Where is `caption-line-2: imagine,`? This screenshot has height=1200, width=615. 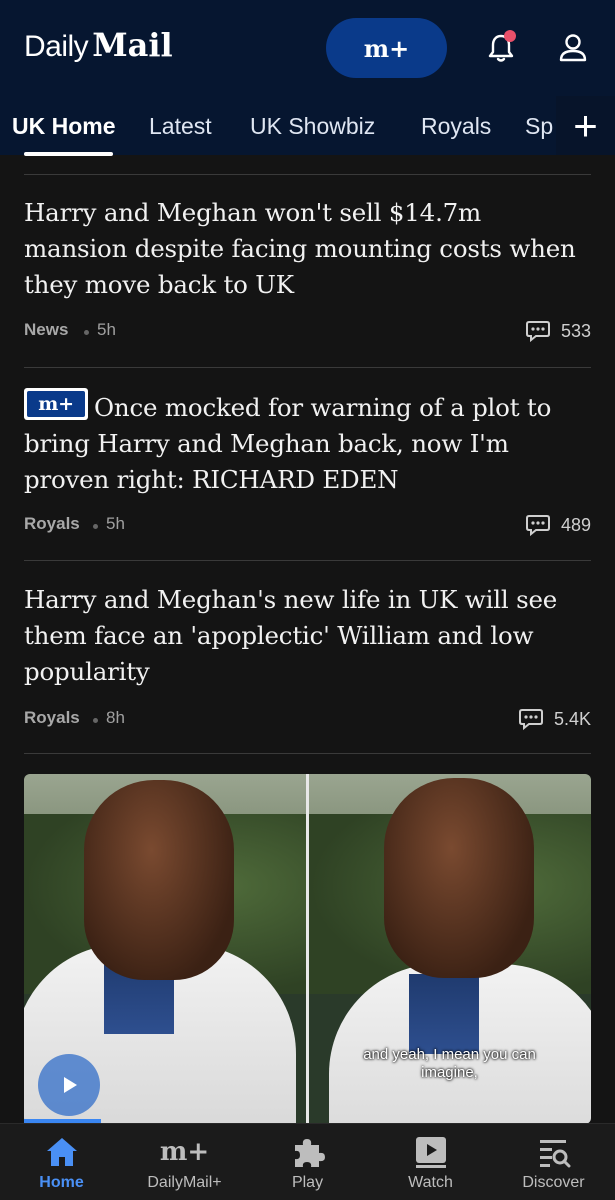 caption-line-2: imagine, is located at coordinates (449, 1072).